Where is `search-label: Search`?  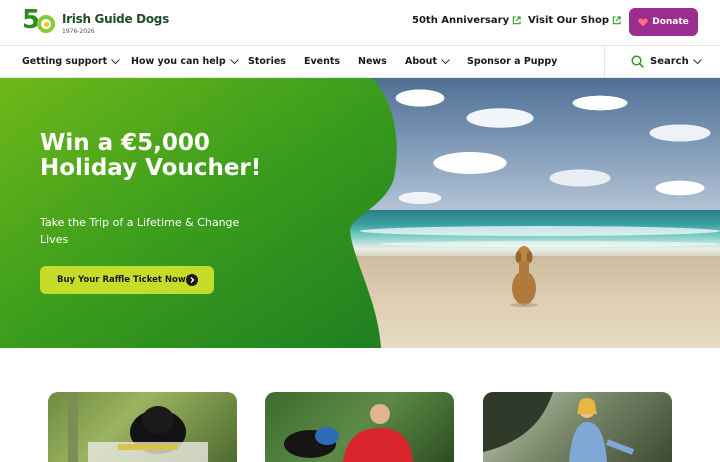 search-label: Search is located at coordinates (669, 61).